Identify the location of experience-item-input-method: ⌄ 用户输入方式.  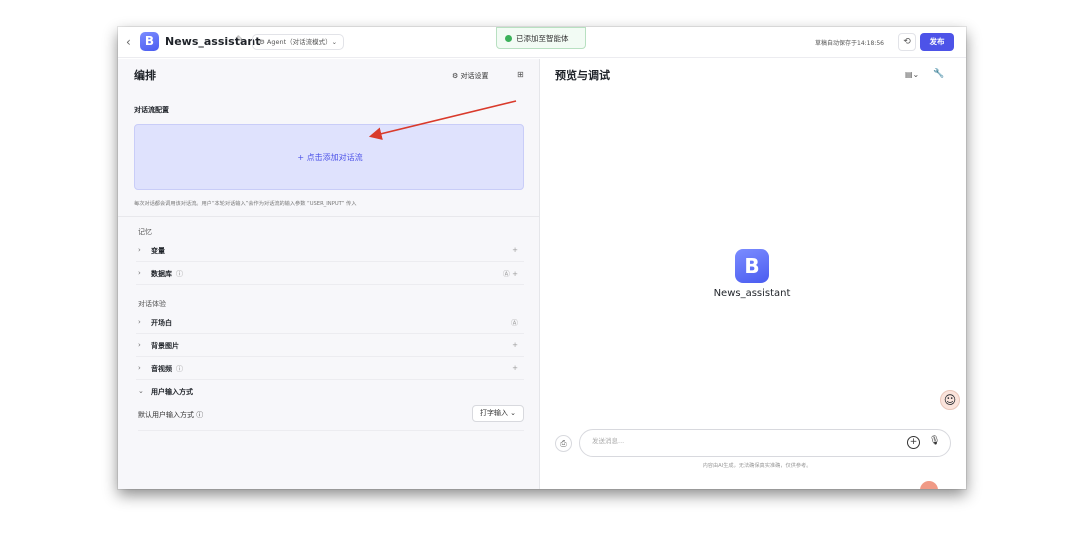
(330, 392).